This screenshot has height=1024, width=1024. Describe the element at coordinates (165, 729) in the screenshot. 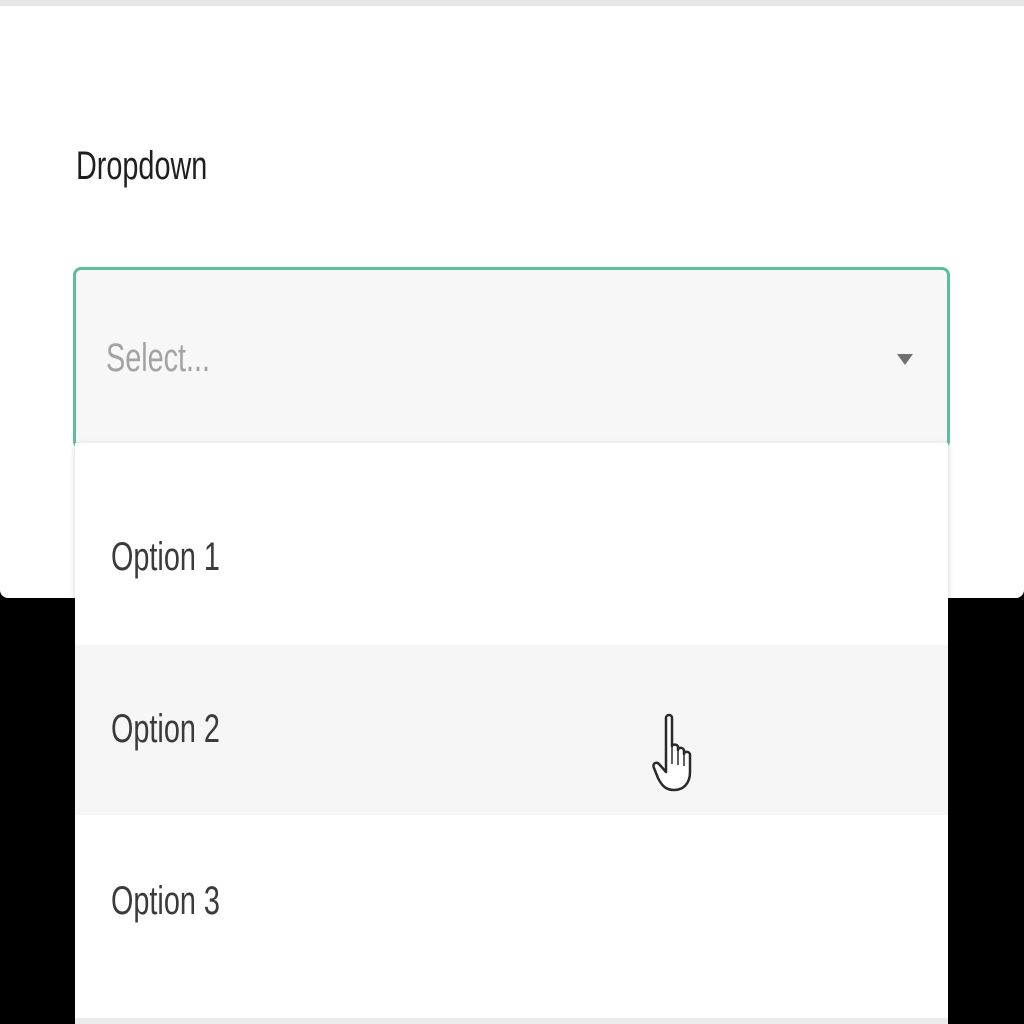

I see `dropdown-option-label: Option 2` at that location.